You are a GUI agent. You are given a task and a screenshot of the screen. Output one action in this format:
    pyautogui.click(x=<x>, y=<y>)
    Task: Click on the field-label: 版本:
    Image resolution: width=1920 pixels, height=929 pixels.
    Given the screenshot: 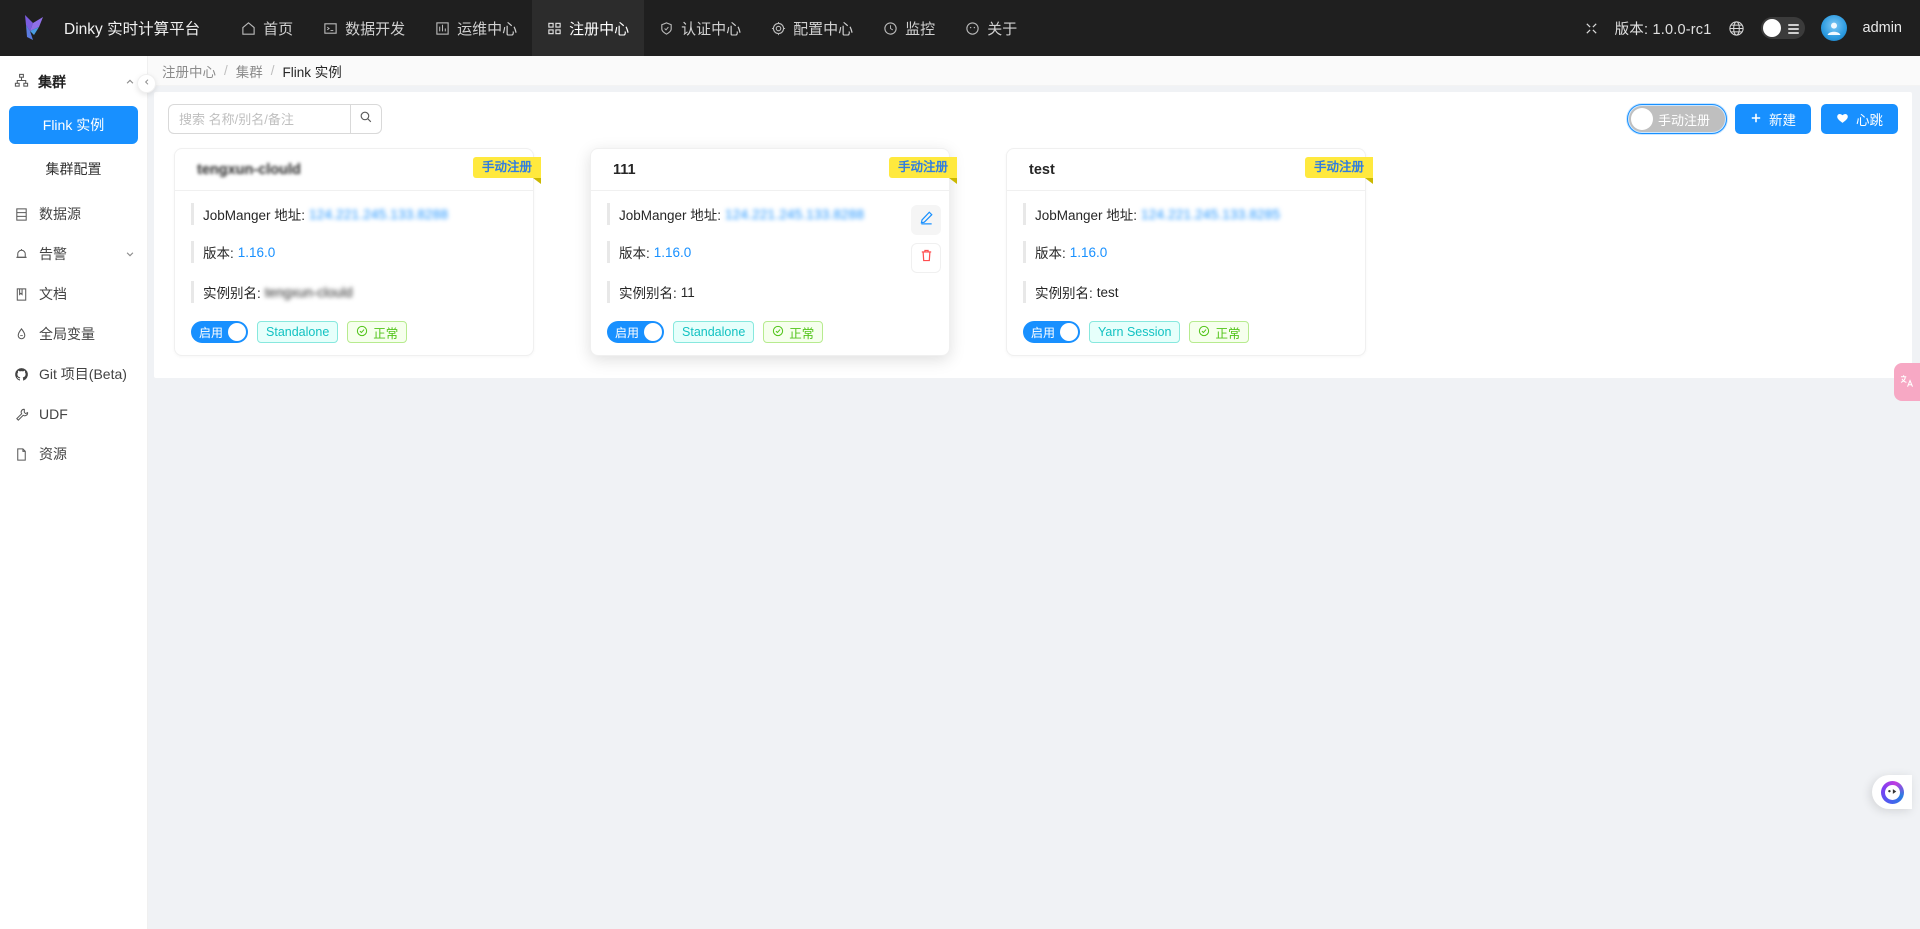 What is the action you would take?
    pyautogui.click(x=634, y=253)
    